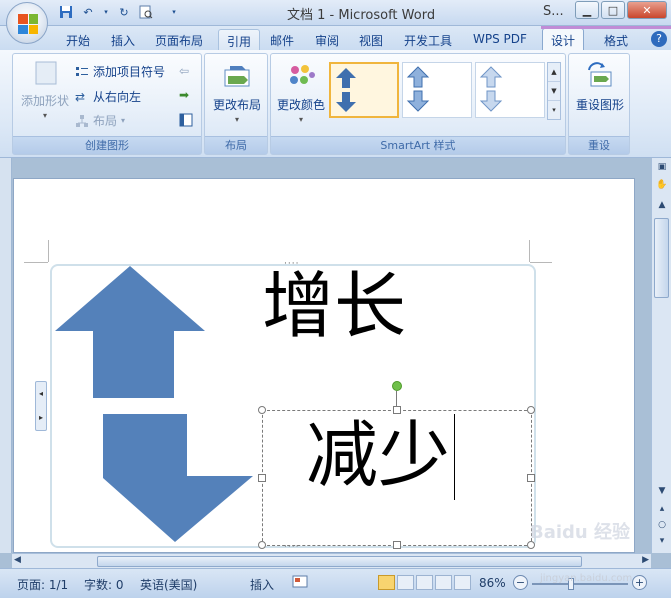 Image resolution: width=671 pixels, height=598 pixels. I want to click on bullet-list-icon, so click(82, 72).